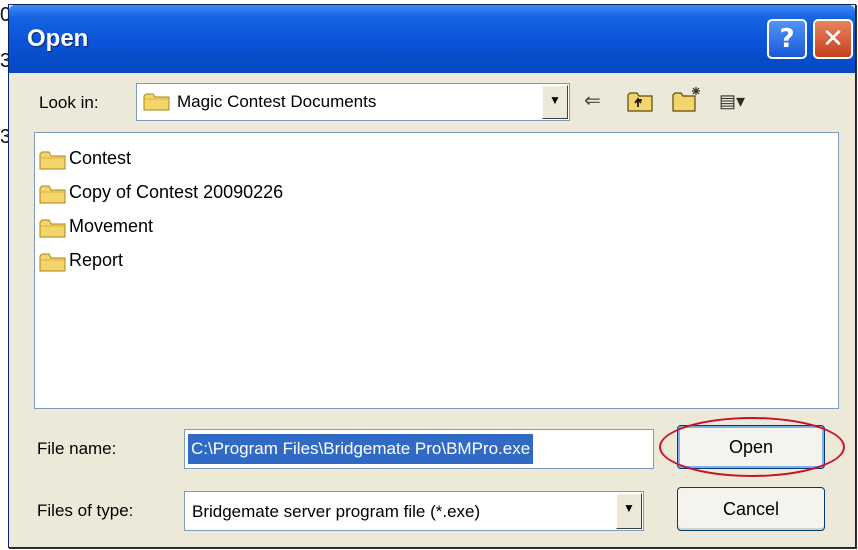 This screenshot has width=858, height=550. Describe the element at coordinates (111, 226) in the screenshot. I see `file-name-text: Movement` at that location.